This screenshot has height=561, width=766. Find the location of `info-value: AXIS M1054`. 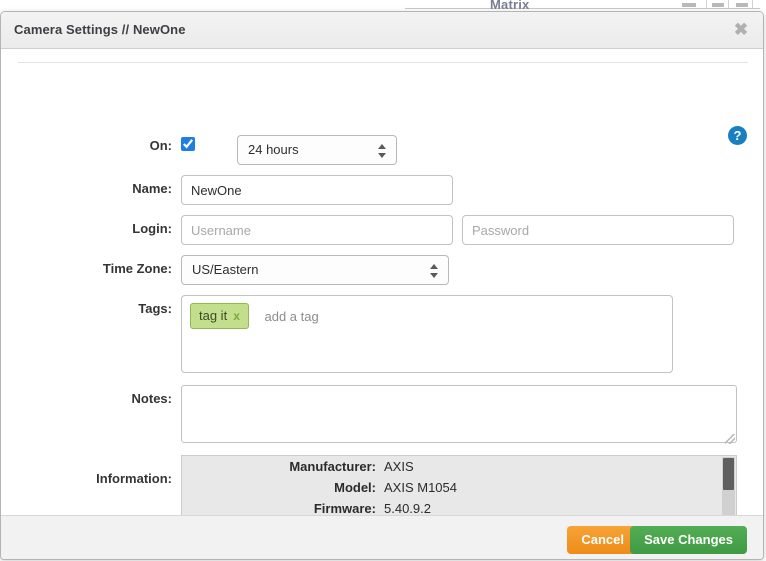

info-value: AXIS M1054 is located at coordinates (420, 487).